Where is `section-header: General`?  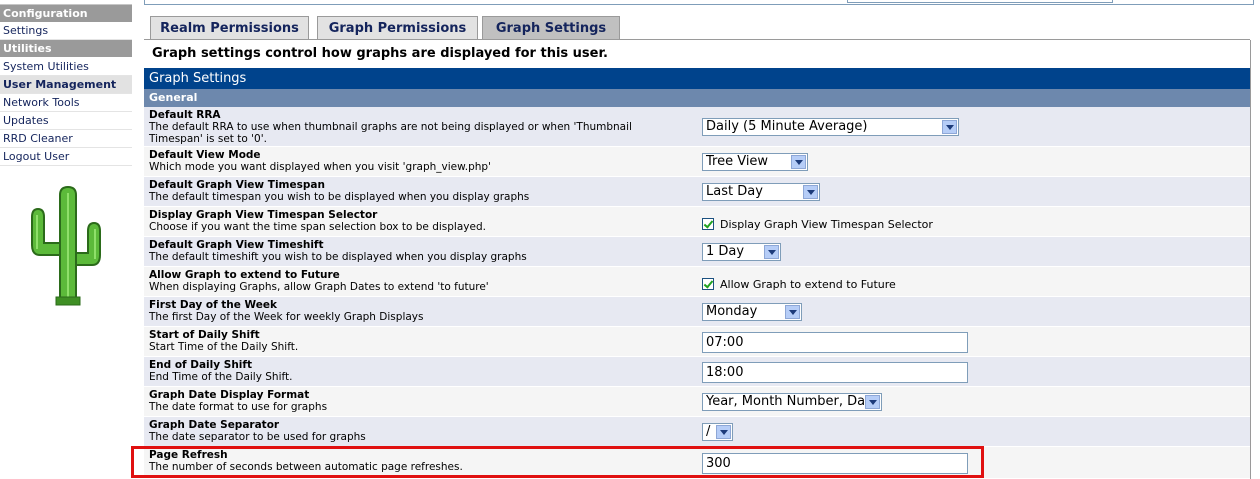
section-header: General is located at coordinates (697, 98).